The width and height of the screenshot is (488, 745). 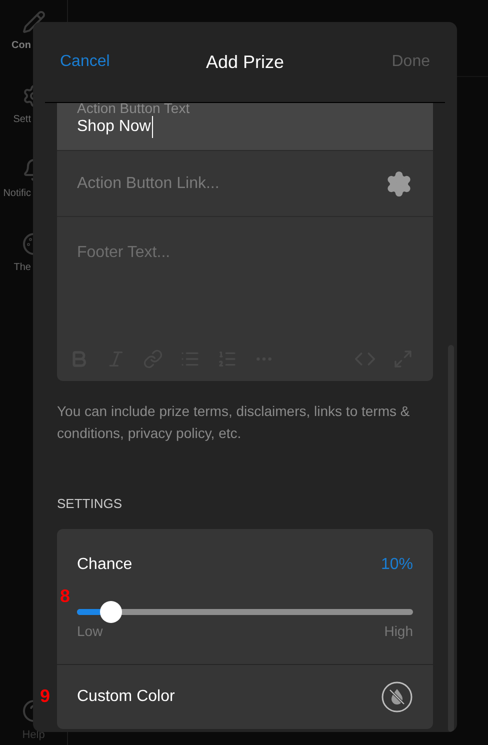 What do you see at coordinates (104, 565) in the screenshot?
I see `setting-label: Chance` at bounding box center [104, 565].